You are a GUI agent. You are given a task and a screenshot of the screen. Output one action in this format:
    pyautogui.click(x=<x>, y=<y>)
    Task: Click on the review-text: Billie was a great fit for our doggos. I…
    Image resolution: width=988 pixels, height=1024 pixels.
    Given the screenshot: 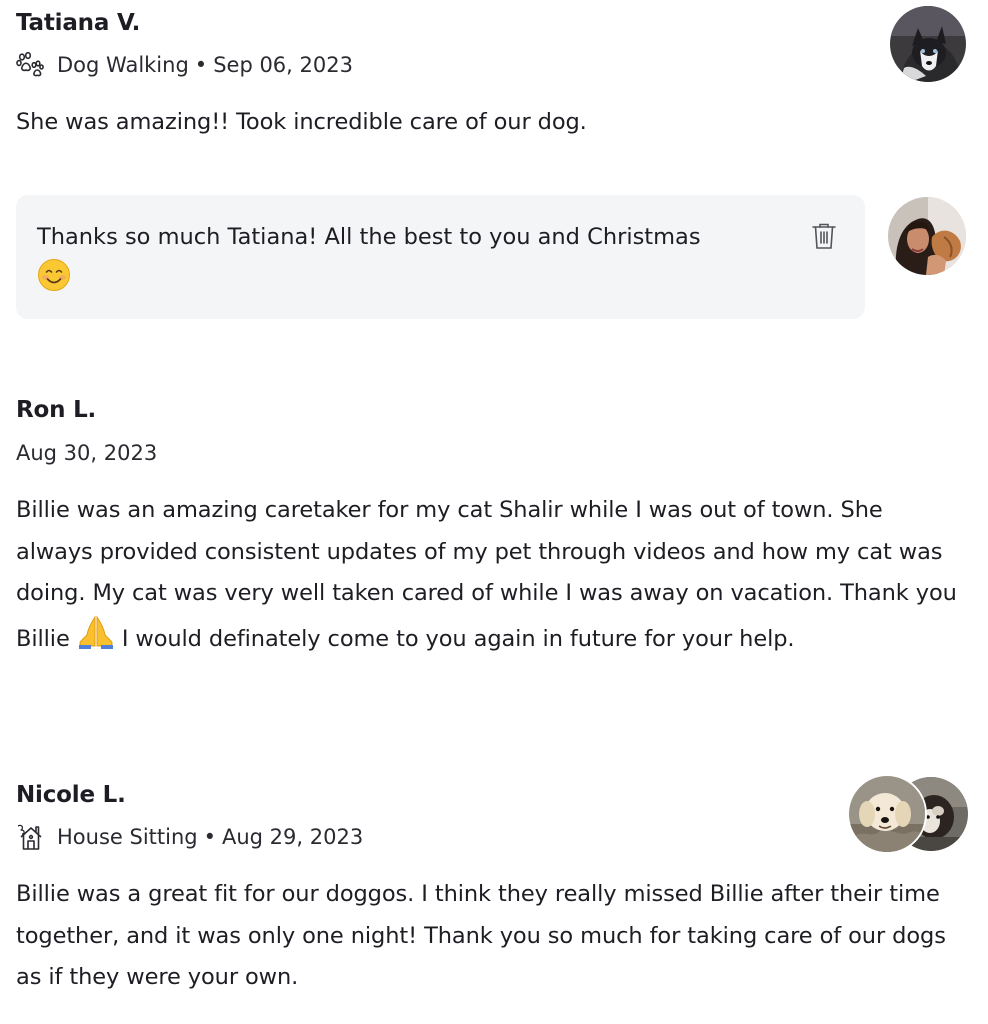 What is the action you would take?
    pyautogui.click(x=481, y=935)
    